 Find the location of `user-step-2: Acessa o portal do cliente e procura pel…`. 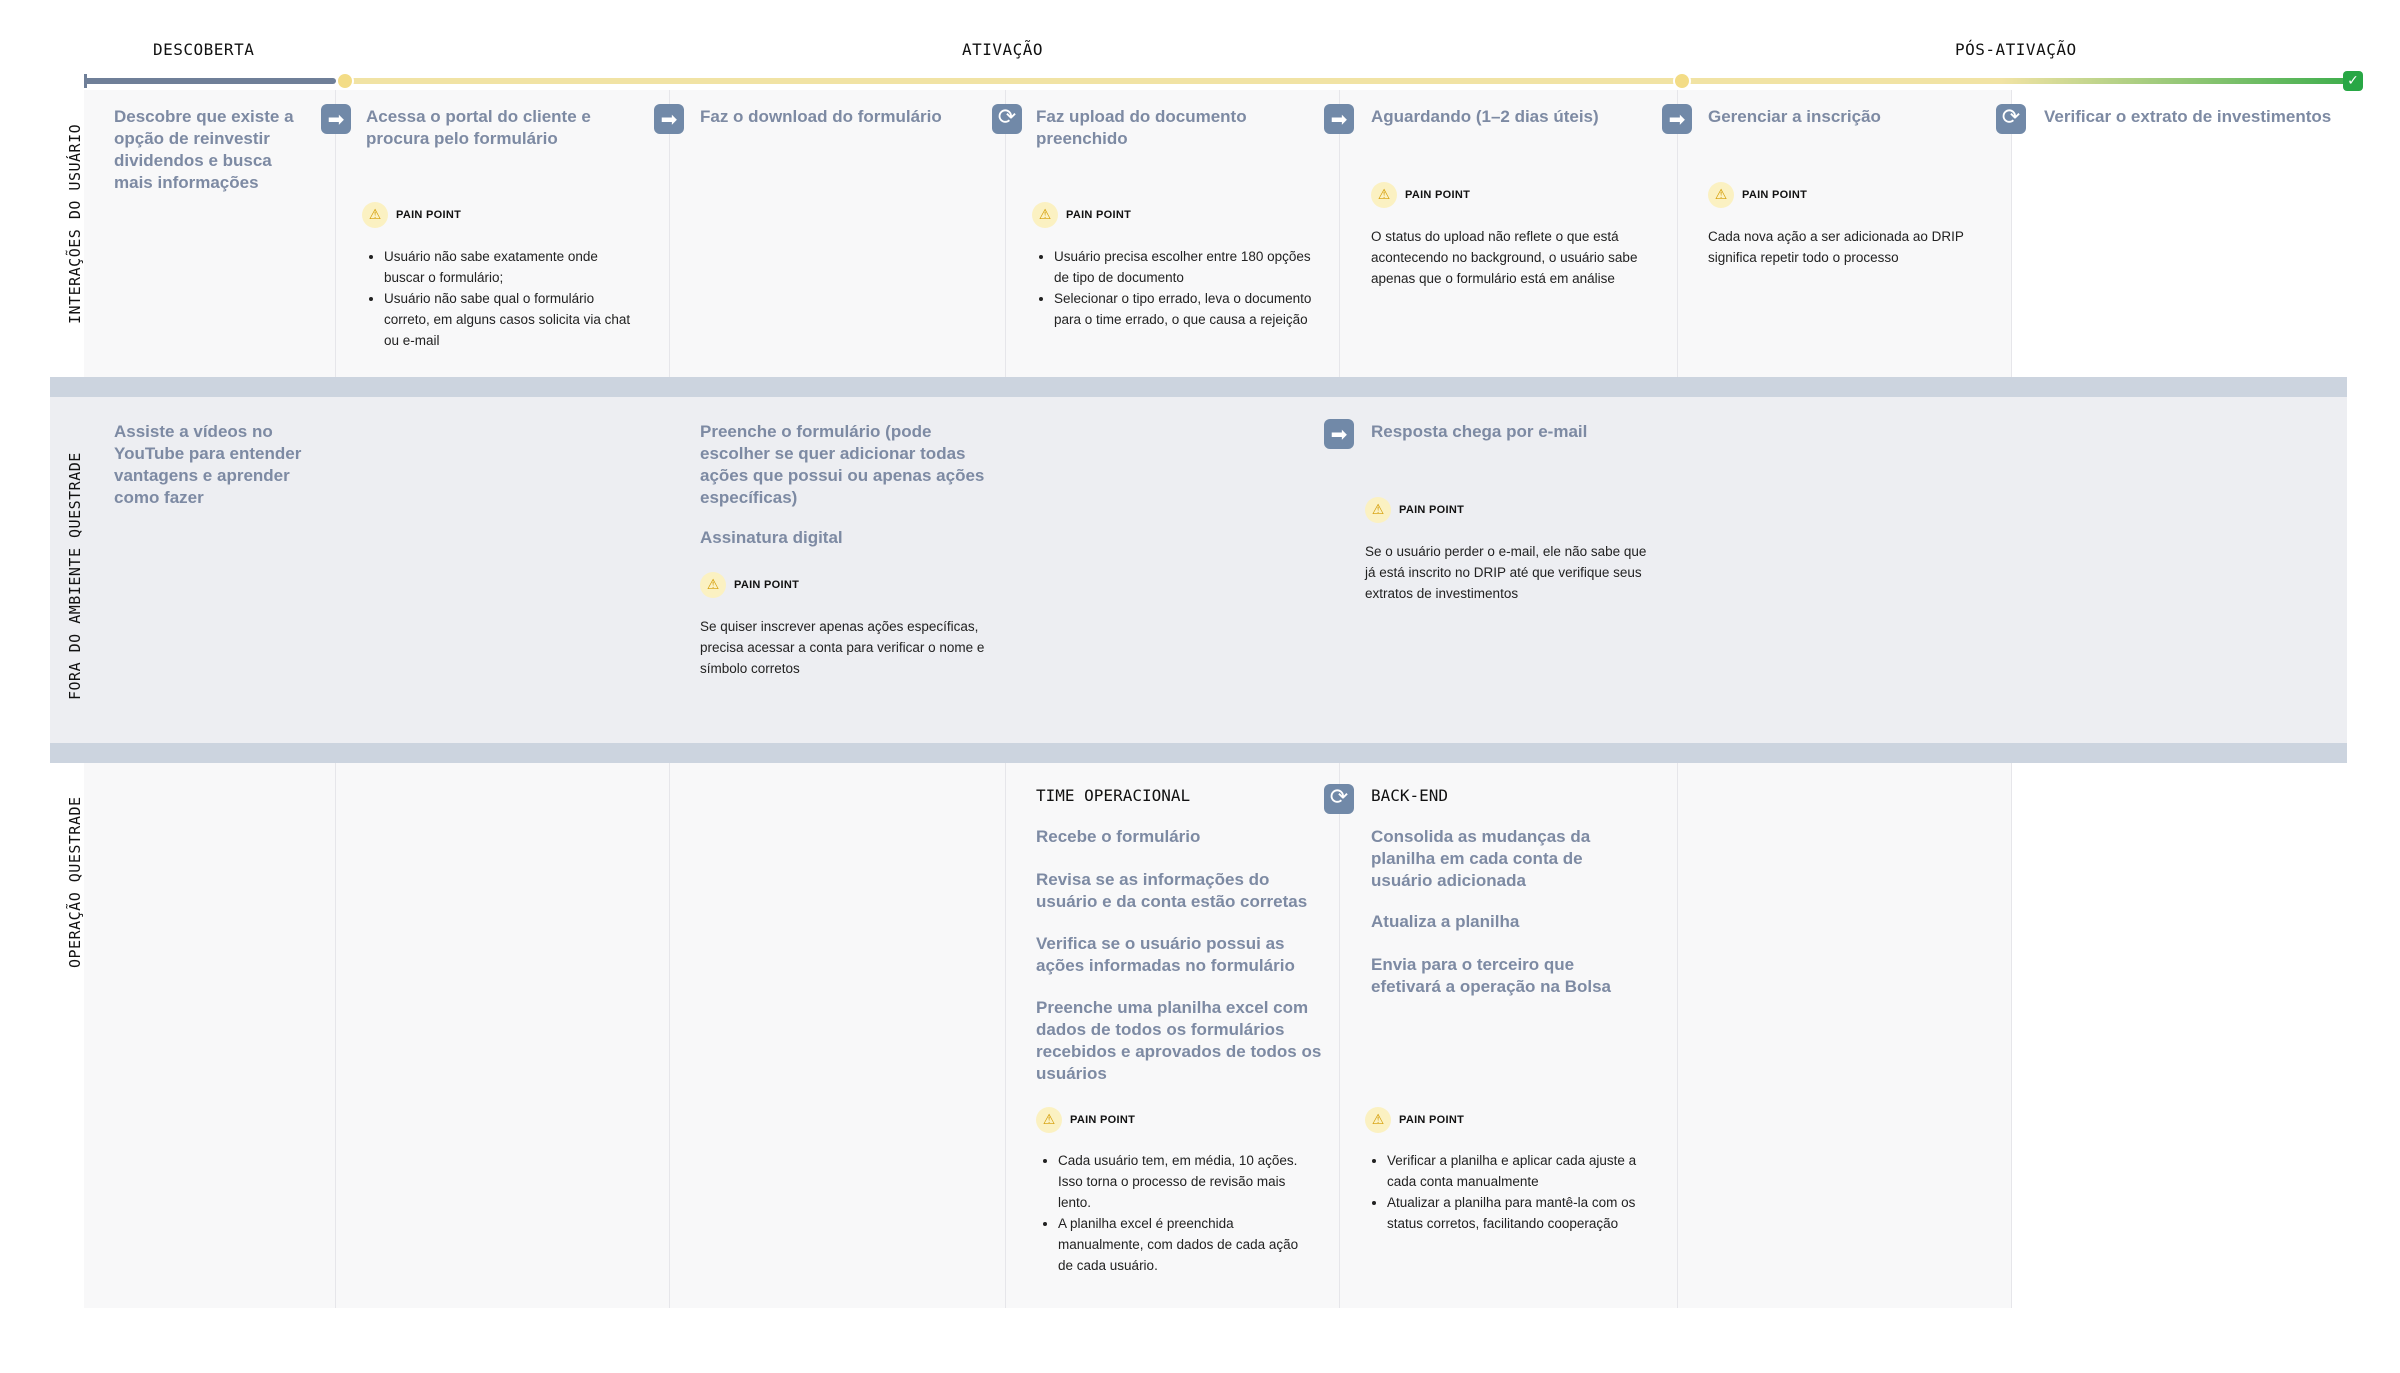

user-step-2: Acessa o portal do cliente e procura pel… is located at coordinates (478, 127).